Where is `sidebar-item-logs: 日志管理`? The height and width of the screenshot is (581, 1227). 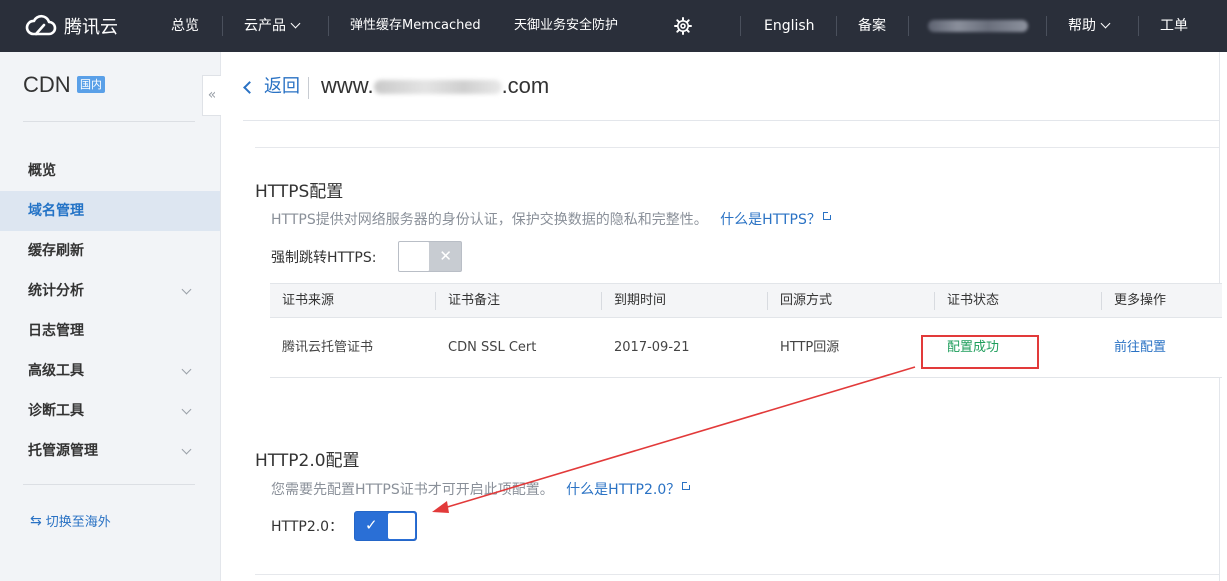 sidebar-item-logs: 日志管理 is located at coordinates (110, 331).